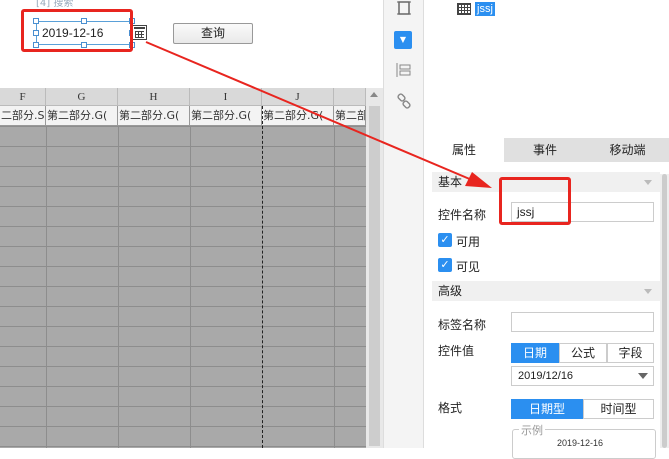  I want to click on column-header: J, so click(298, 97).